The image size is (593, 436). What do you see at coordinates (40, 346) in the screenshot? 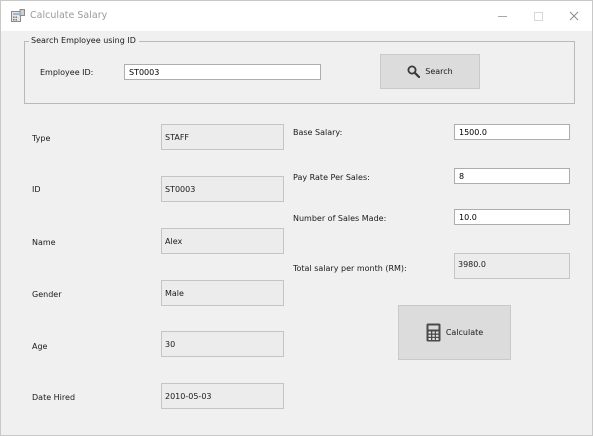
I see `age-label: Age` at bounding box center [40, 346].